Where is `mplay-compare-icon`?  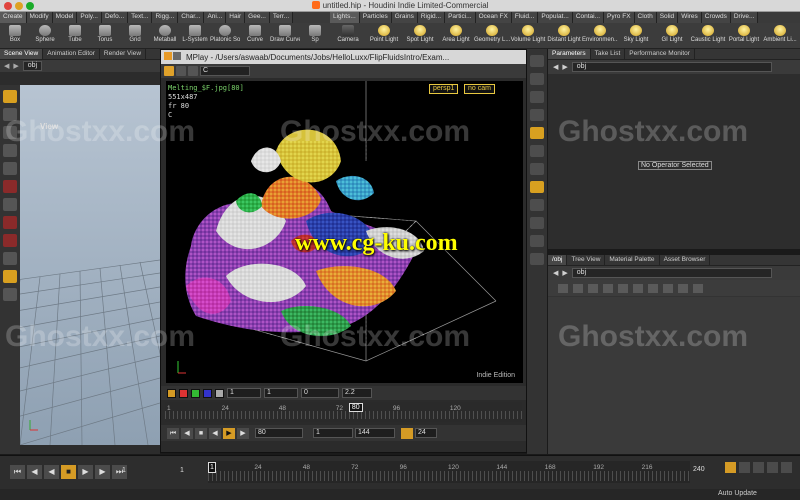
mplay-compare-icon is located at coordinates (193, 71).